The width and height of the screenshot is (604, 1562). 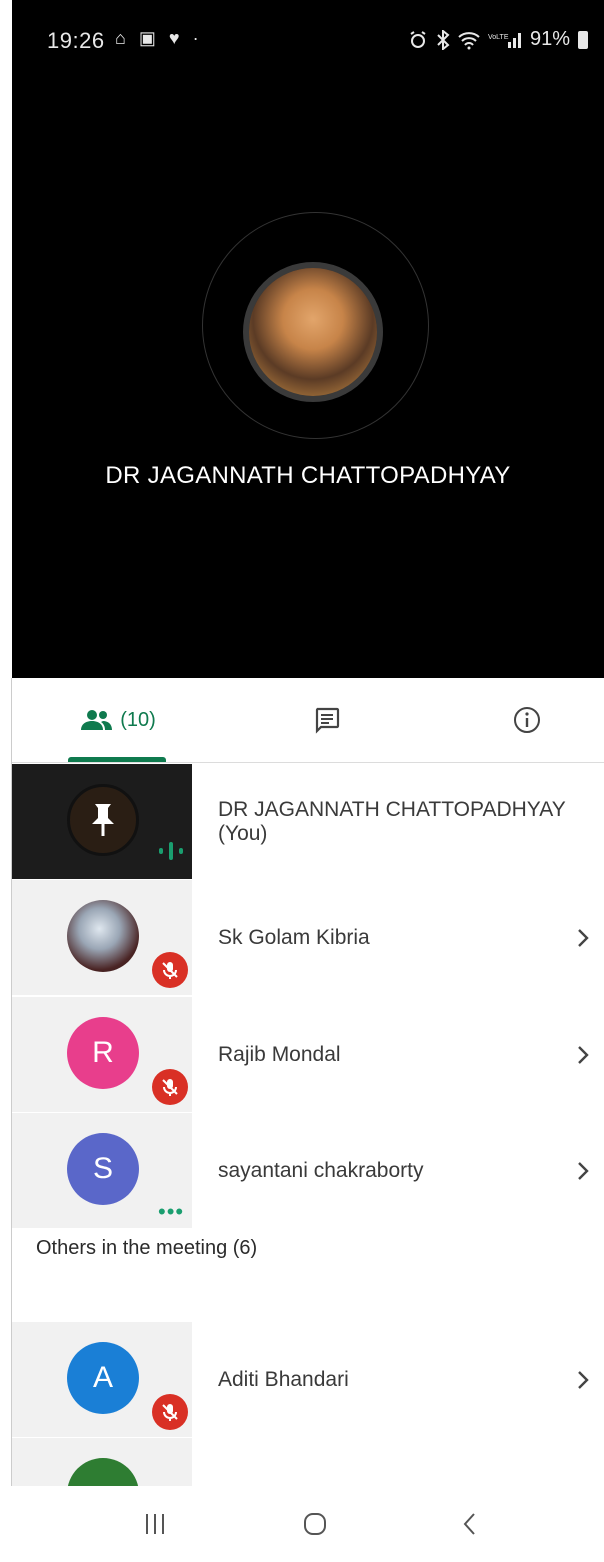 I want to click on home-icon, so click(x=315, y=1524).